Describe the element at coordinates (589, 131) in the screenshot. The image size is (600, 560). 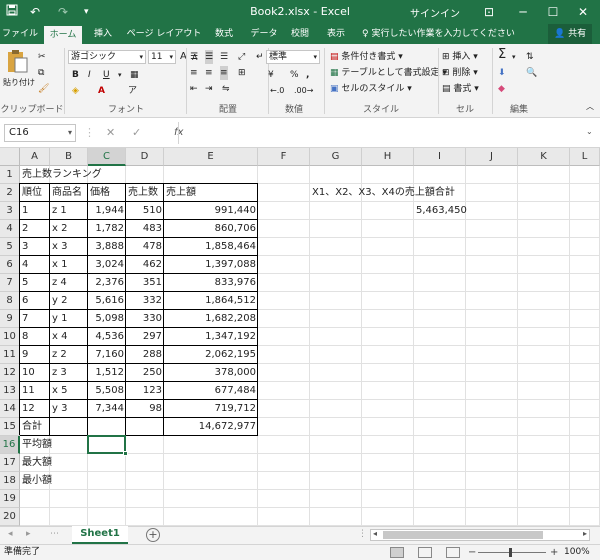
I see `expand-formula-bar-icon: ⌄` at that location.